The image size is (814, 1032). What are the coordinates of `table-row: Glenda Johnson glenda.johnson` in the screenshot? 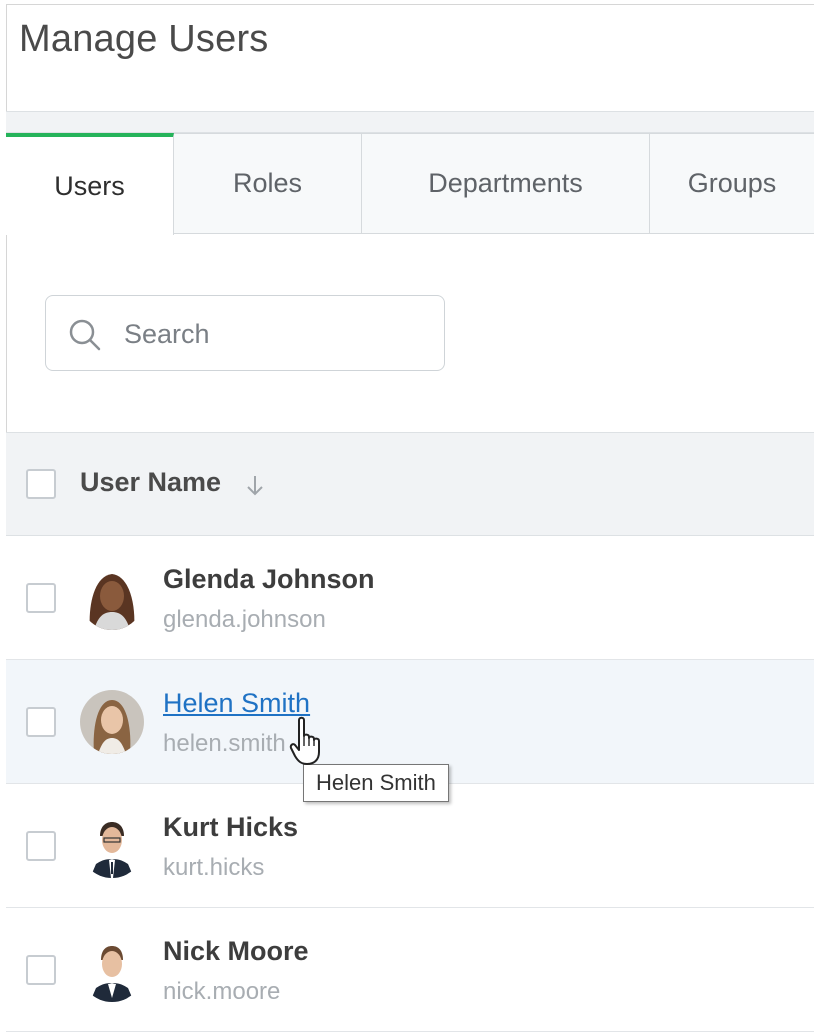 It's located at (410, 598).